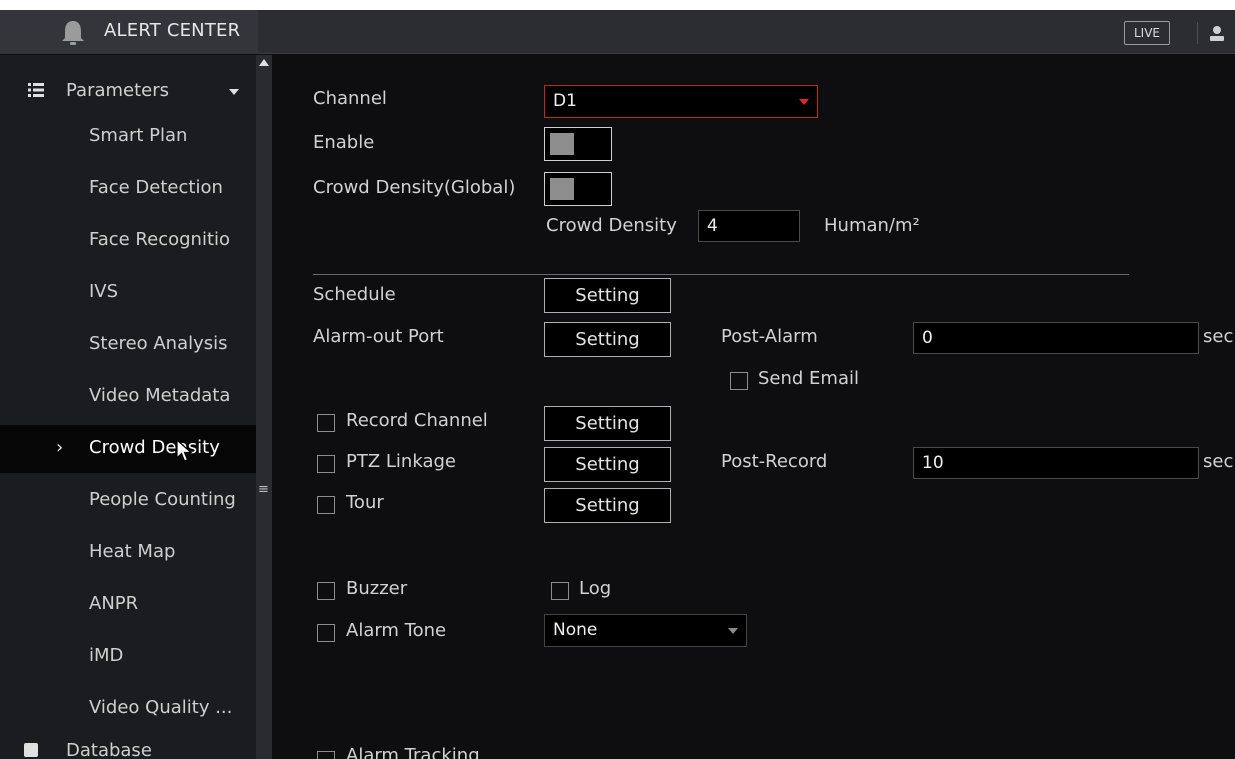  Describe the element at coordinates (365, 502) in the screenshot. I see `tour-label: Tour` at that location.